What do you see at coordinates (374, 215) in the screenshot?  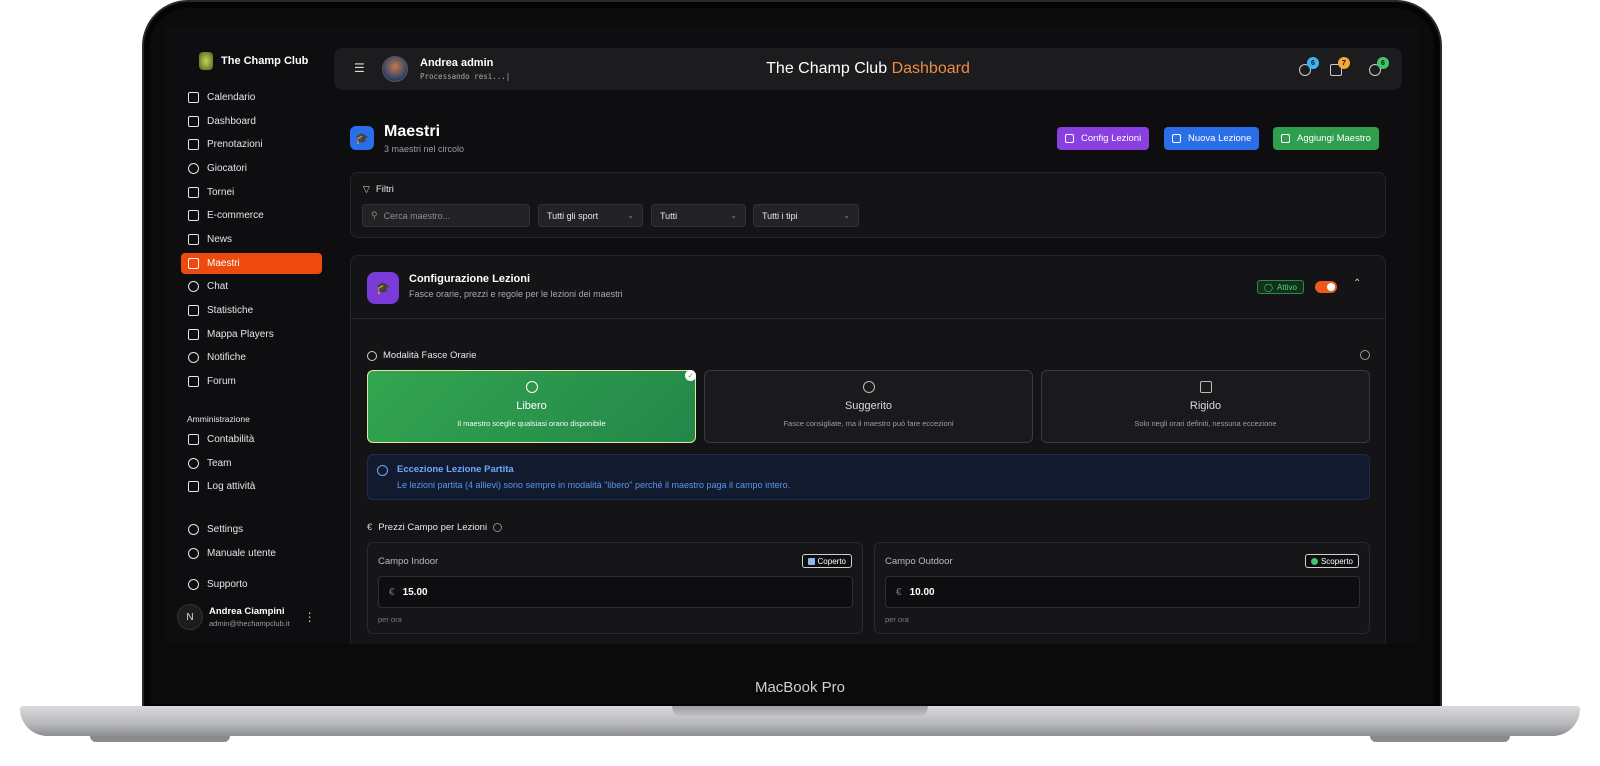 I see `search-icon: ⚲` at bounding box center [374, 215].